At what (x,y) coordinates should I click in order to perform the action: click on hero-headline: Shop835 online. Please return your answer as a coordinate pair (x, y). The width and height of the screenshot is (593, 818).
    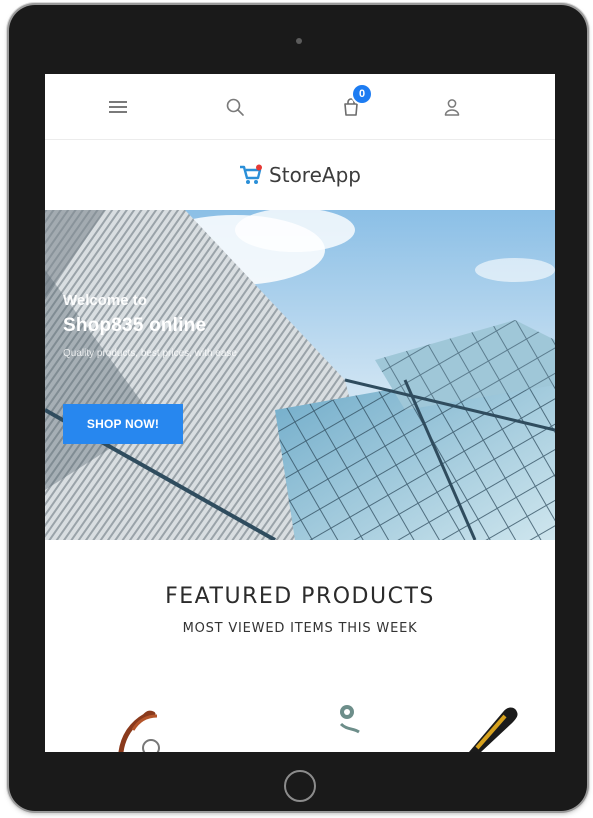
    Looking at the image, I should click on (135, 325).